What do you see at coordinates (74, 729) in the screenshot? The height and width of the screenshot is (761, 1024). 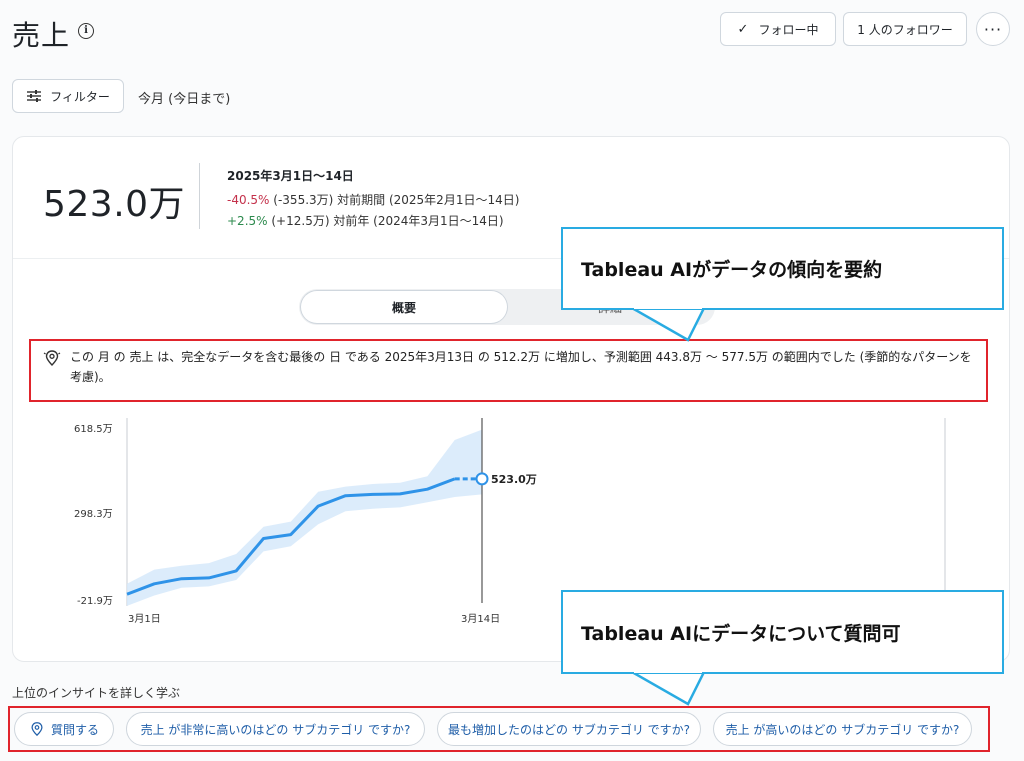 I see `ask-question-label: 質問する` at bounding box center [74, 729].